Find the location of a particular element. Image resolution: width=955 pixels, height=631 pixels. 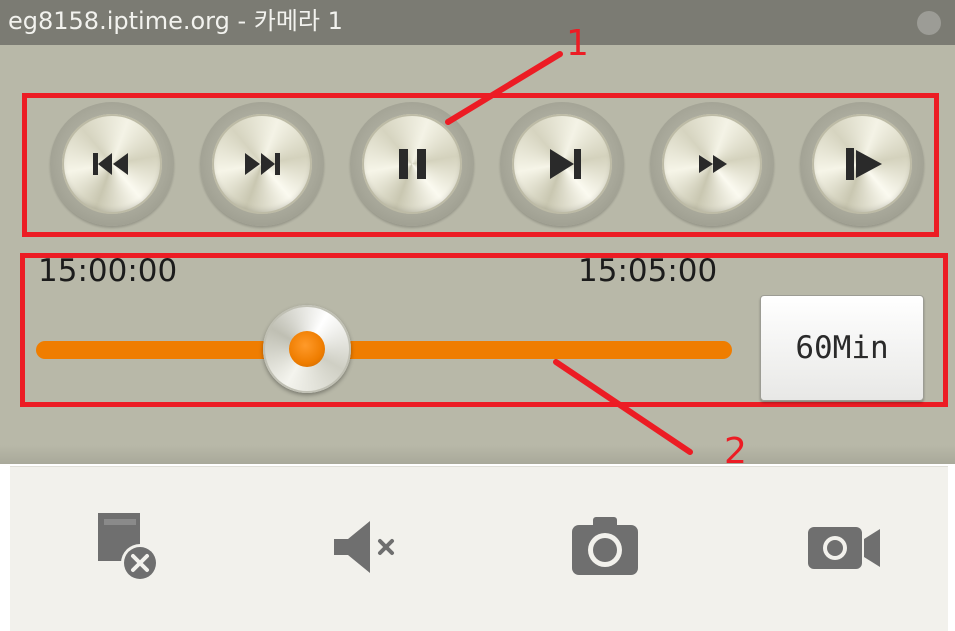

range-60min-button: 60Min is located at coordinates (842, 348).